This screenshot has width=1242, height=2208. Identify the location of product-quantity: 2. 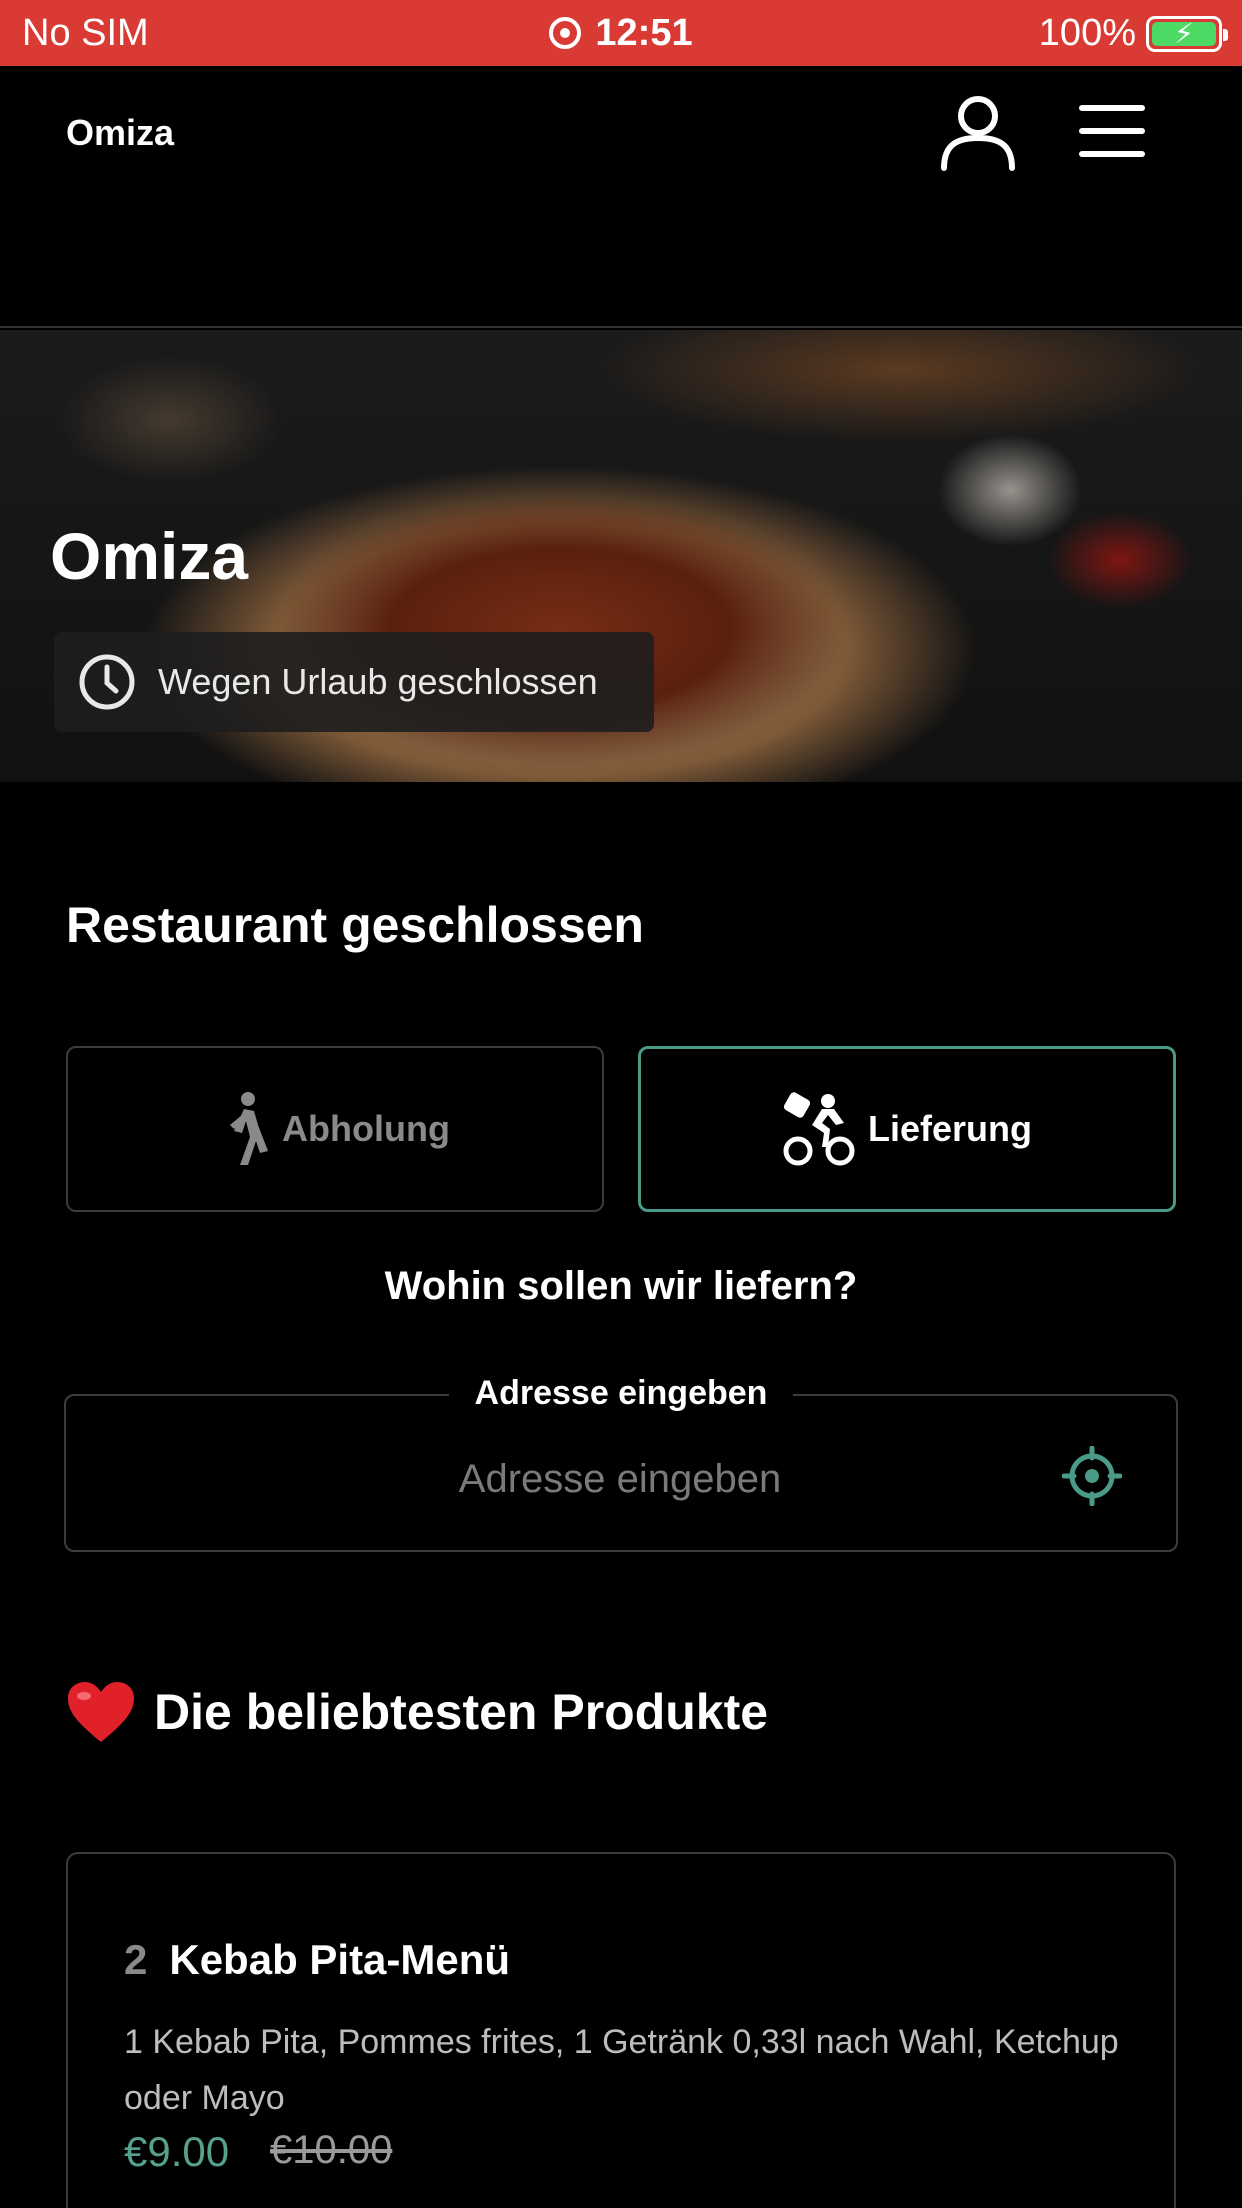
(136, 1959).